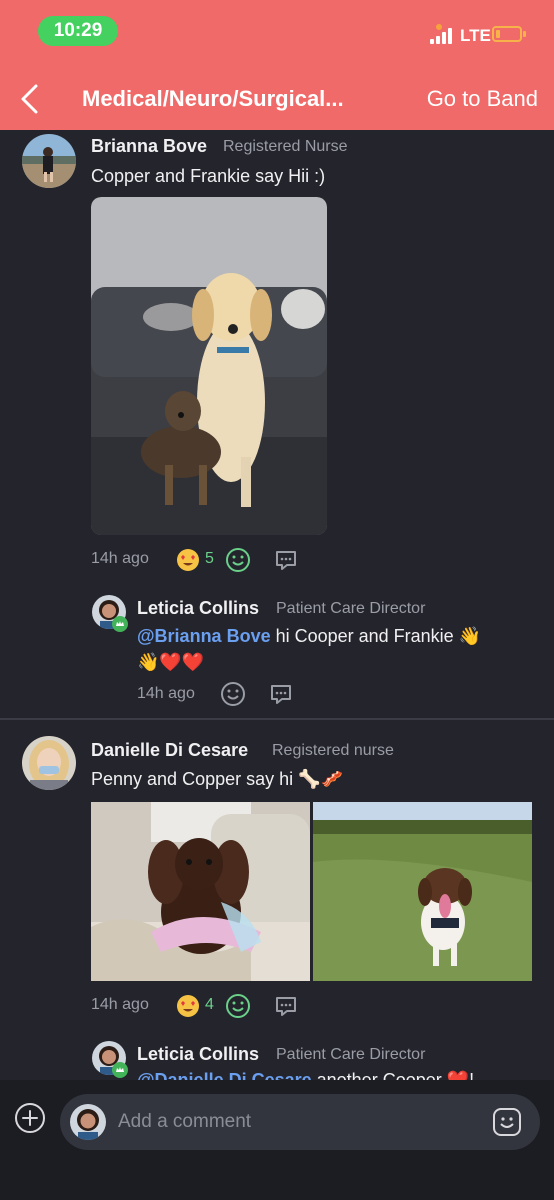 The width and height of the screenshot is (554, 1200). I want to click on post-author: Danielle Di Cesare, so click(169, 750).